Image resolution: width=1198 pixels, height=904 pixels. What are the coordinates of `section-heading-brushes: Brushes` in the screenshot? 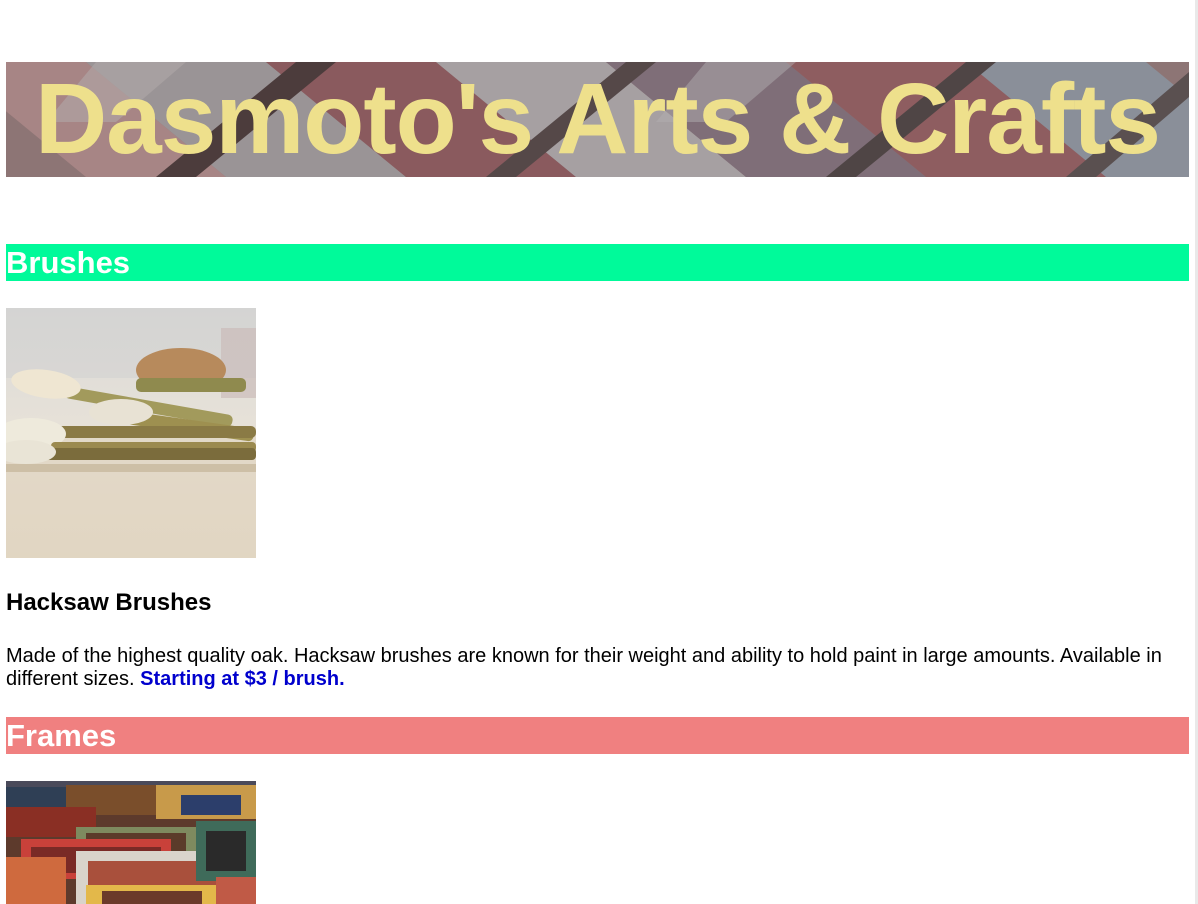 It's located at (597, 262).